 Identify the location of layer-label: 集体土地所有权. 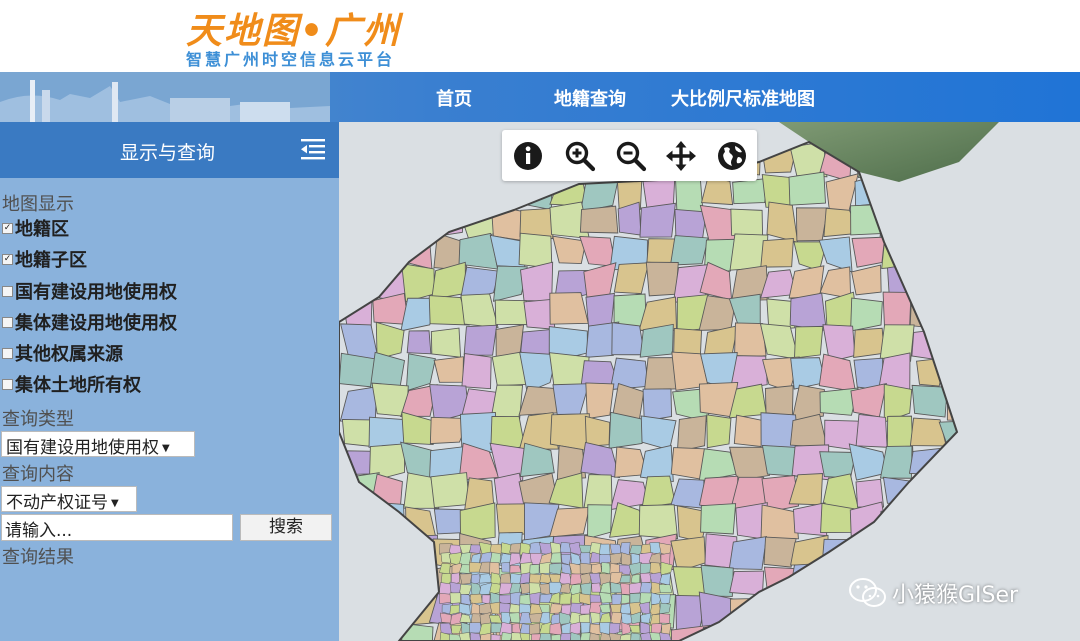
(78, 385).